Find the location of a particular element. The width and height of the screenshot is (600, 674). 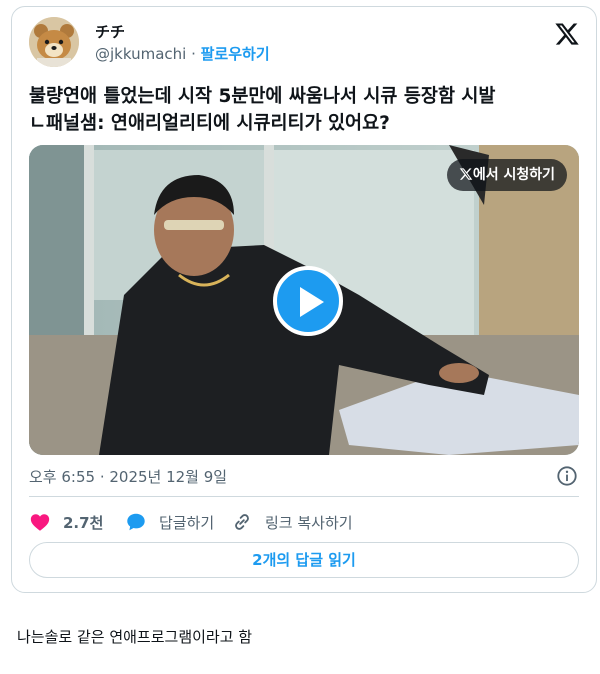

reply-label: 답글하기 is located at coordinates (187, 522).